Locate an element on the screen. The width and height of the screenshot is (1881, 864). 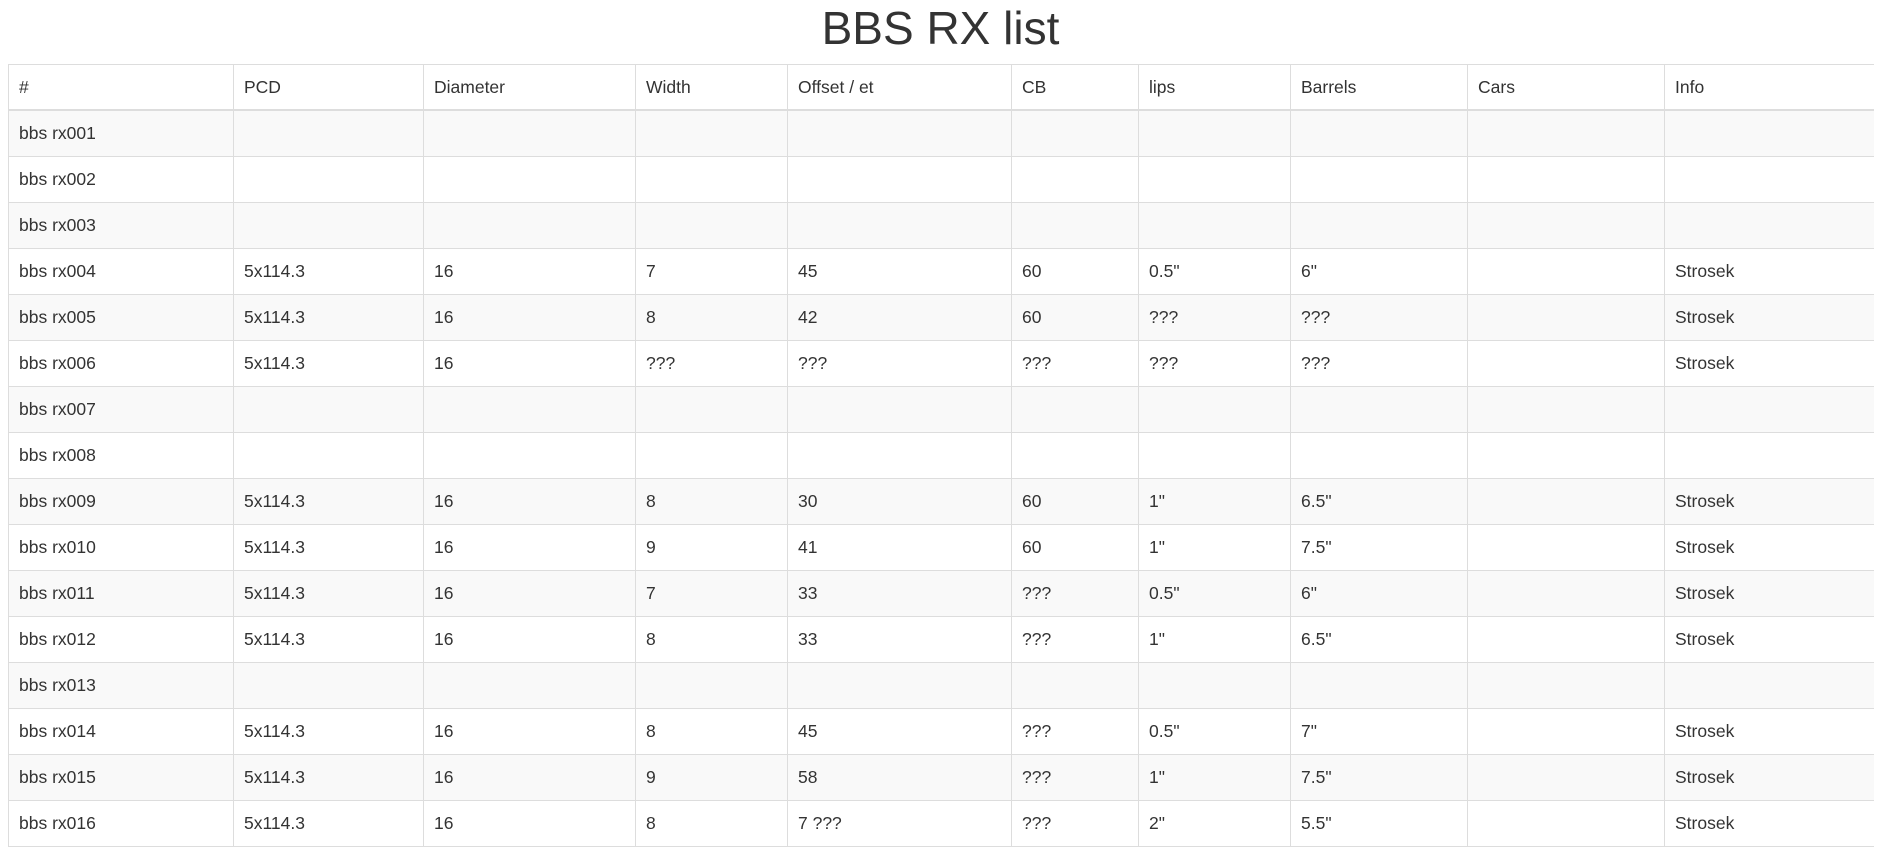
table-row: bbs rx011 5x114.3 16 7 33??? 0.5" 6" Strosek is located at coordinates (941, 593).